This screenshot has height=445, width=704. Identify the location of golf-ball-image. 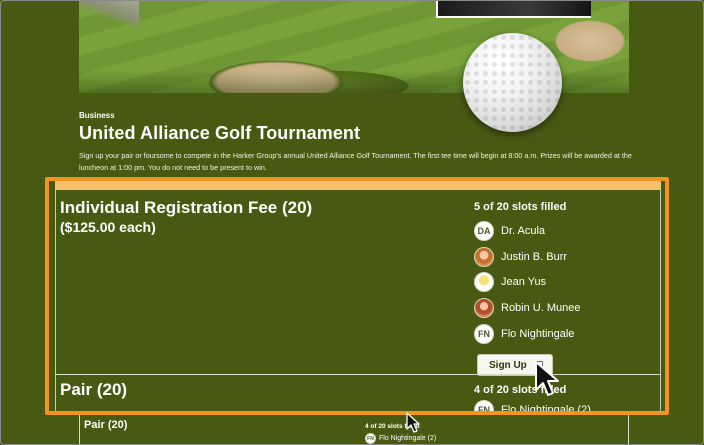
(512, 82).